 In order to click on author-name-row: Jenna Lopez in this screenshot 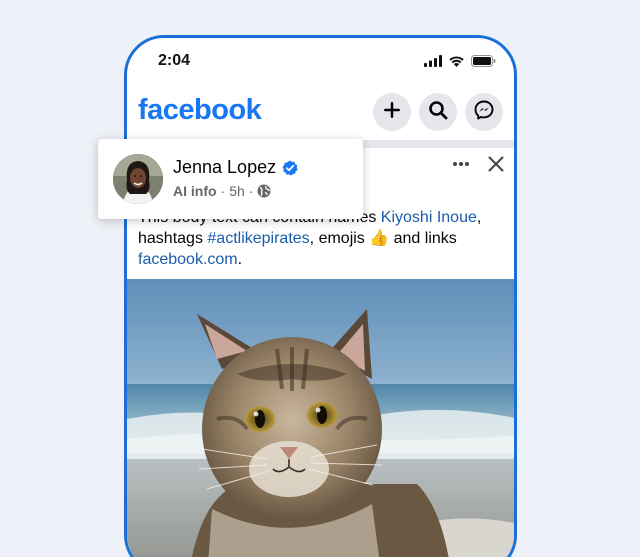, I will do `click(235, 167)`.